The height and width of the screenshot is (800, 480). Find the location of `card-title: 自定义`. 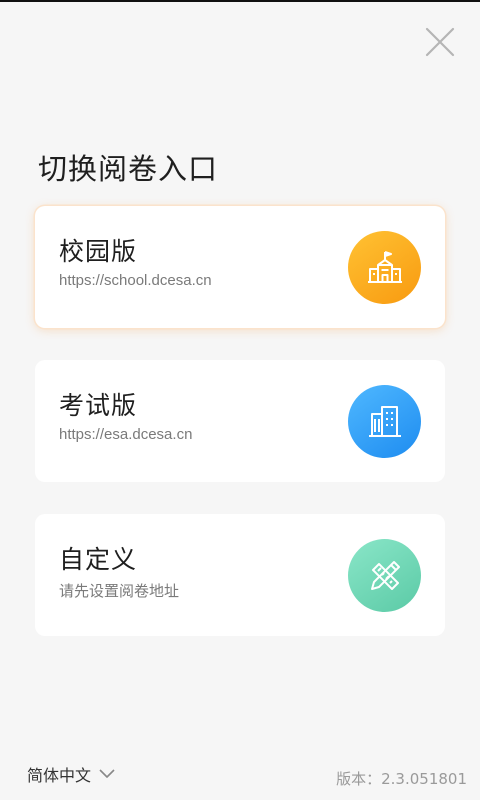

card-title: 自定义 is located at coordinates (98, 559).